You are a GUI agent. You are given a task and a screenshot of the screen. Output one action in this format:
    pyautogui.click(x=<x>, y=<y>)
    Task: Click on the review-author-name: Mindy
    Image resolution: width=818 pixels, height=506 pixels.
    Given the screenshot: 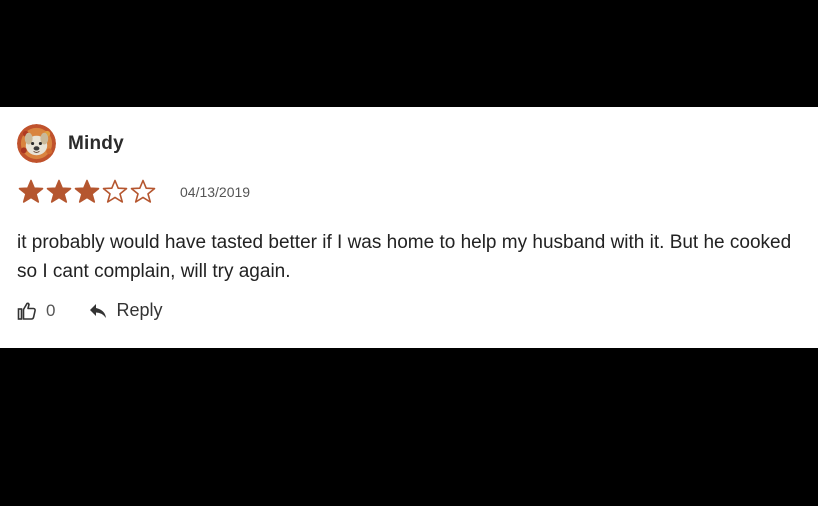 What is the action you would take?
    pyautogui.click(x=96, y=144)
    